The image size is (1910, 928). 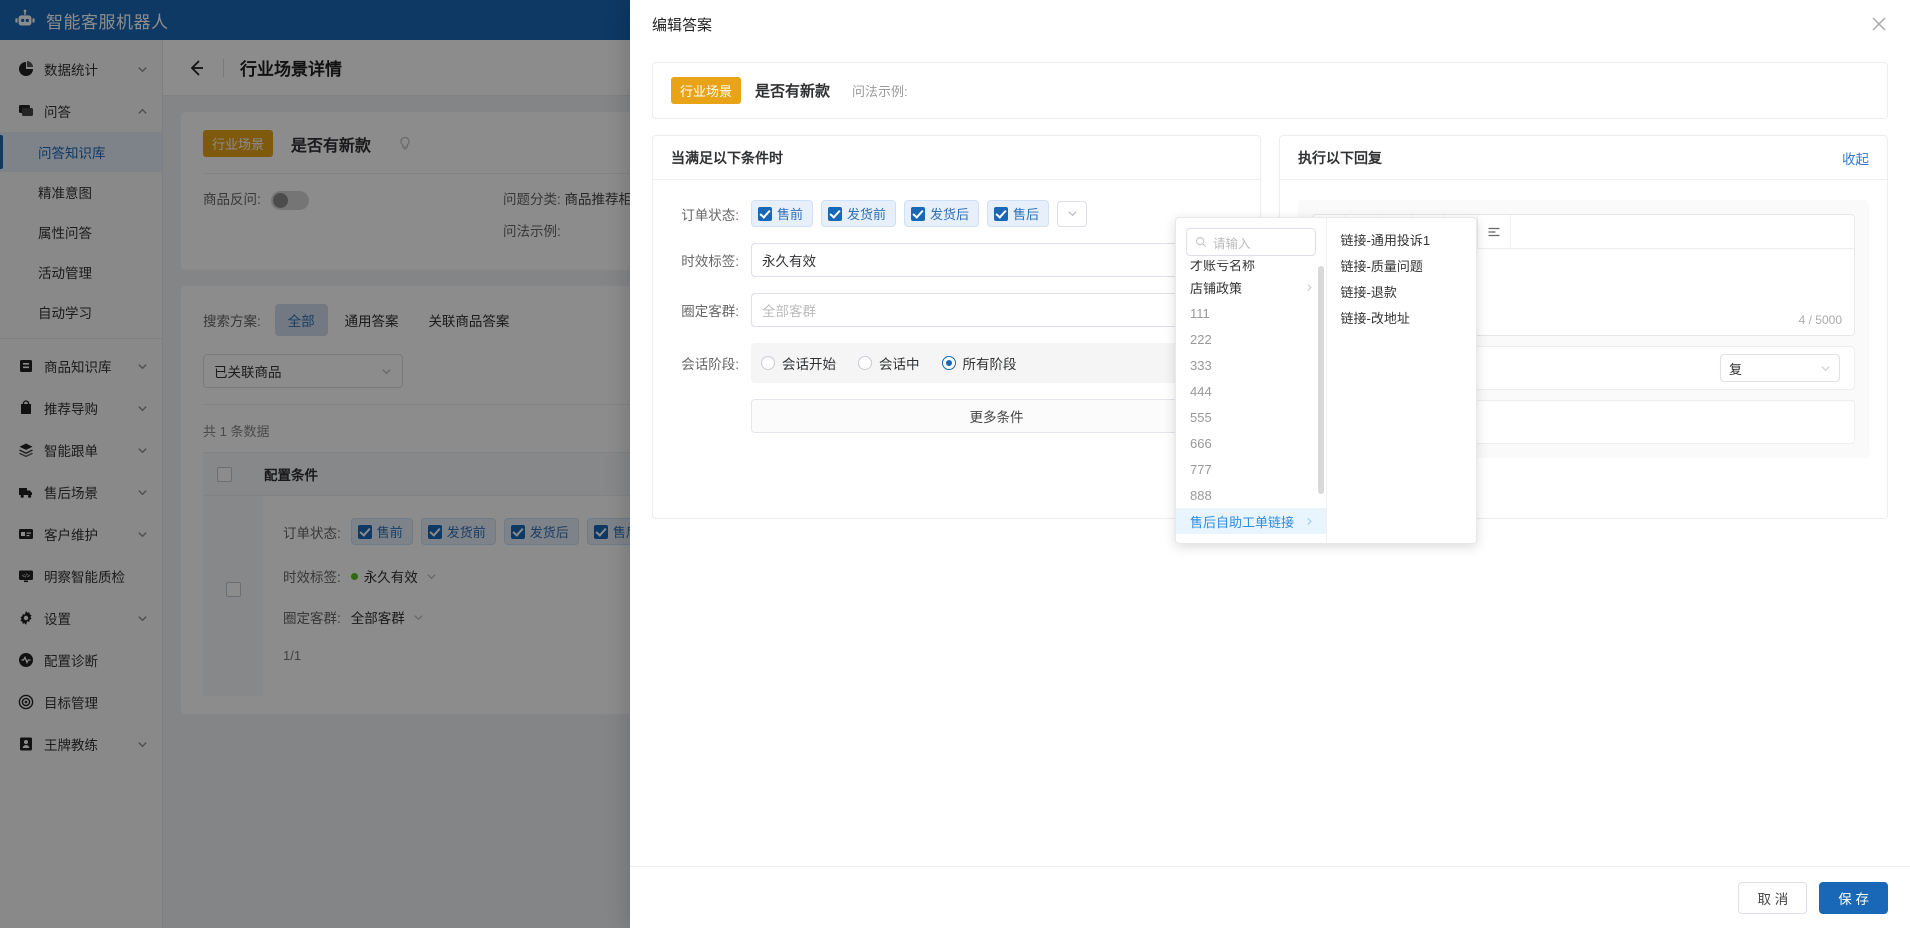 I want to click on cancel-button: 取 消, so click(x=1773, y=897).